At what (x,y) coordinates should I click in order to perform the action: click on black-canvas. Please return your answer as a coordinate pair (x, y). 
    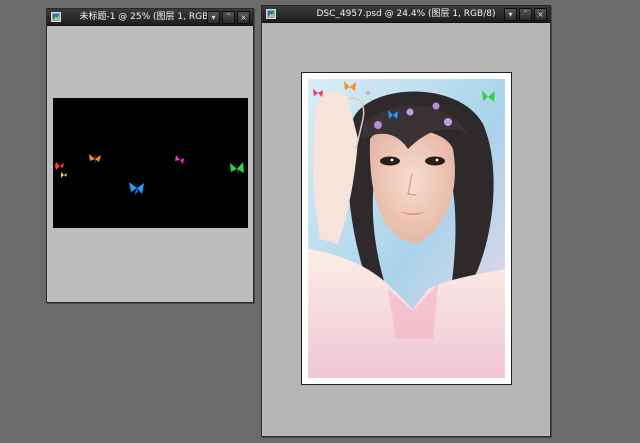
    Looking at the image, I should click on (150, 163).